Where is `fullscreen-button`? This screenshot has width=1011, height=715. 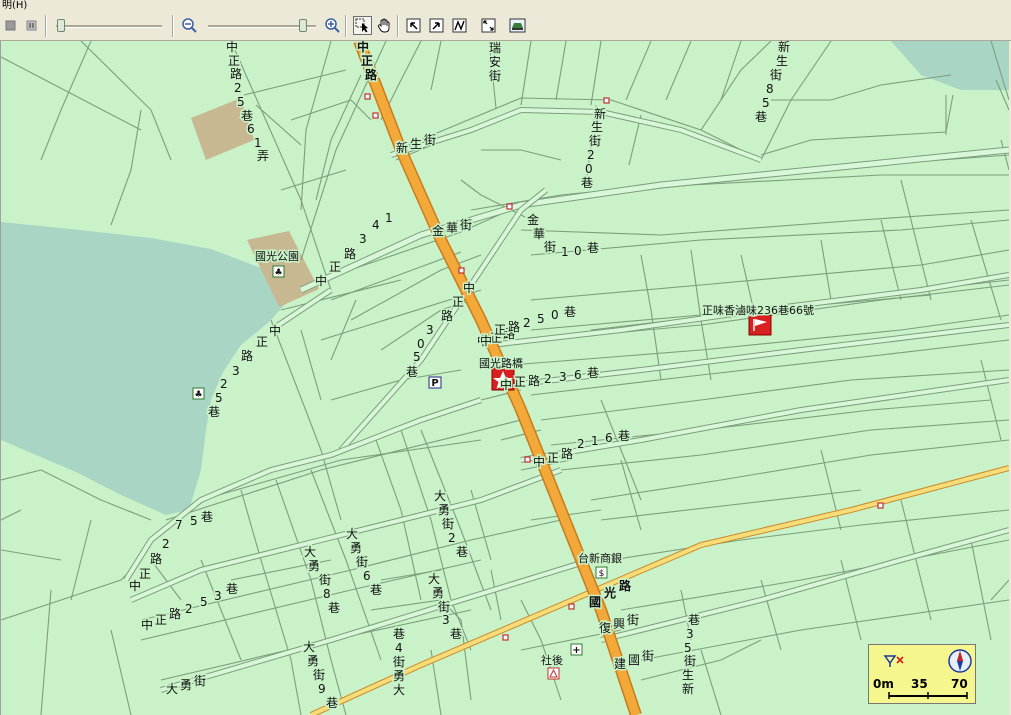 fullscreen-button is located at coordinates (488, 25).